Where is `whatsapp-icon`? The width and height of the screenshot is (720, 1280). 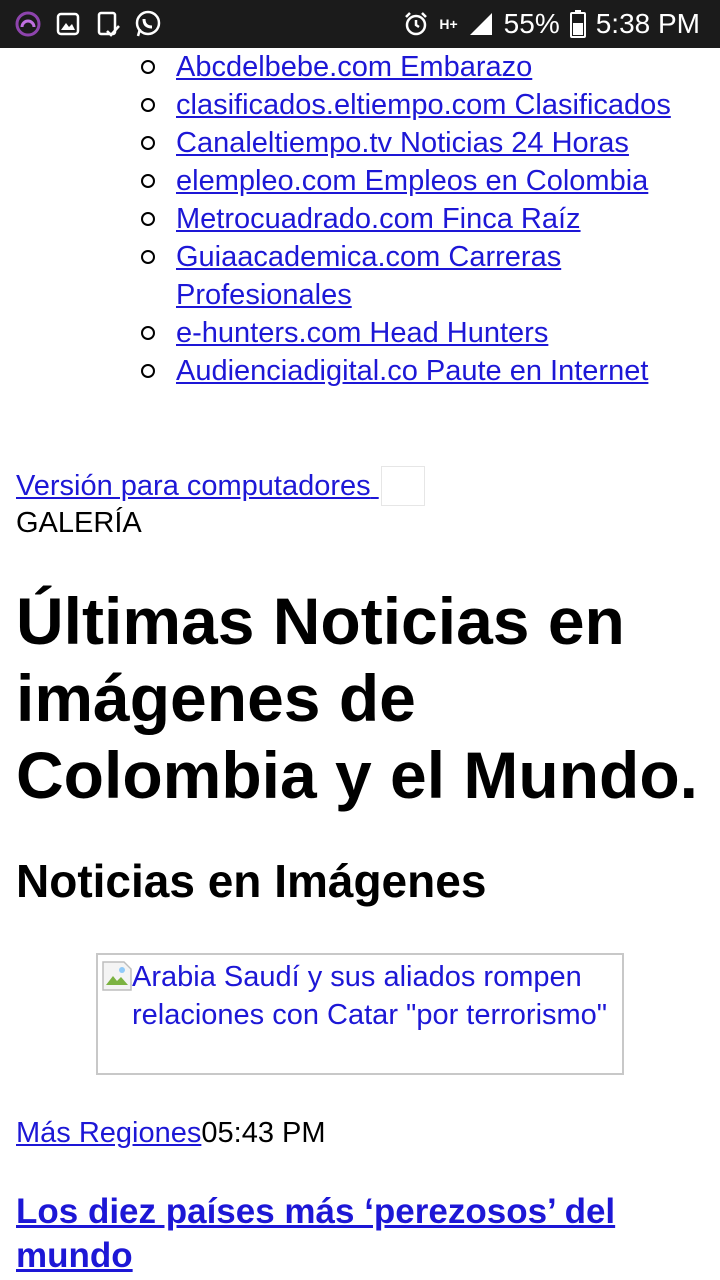 whatsapp-icon is located at coordinates (148, 24).